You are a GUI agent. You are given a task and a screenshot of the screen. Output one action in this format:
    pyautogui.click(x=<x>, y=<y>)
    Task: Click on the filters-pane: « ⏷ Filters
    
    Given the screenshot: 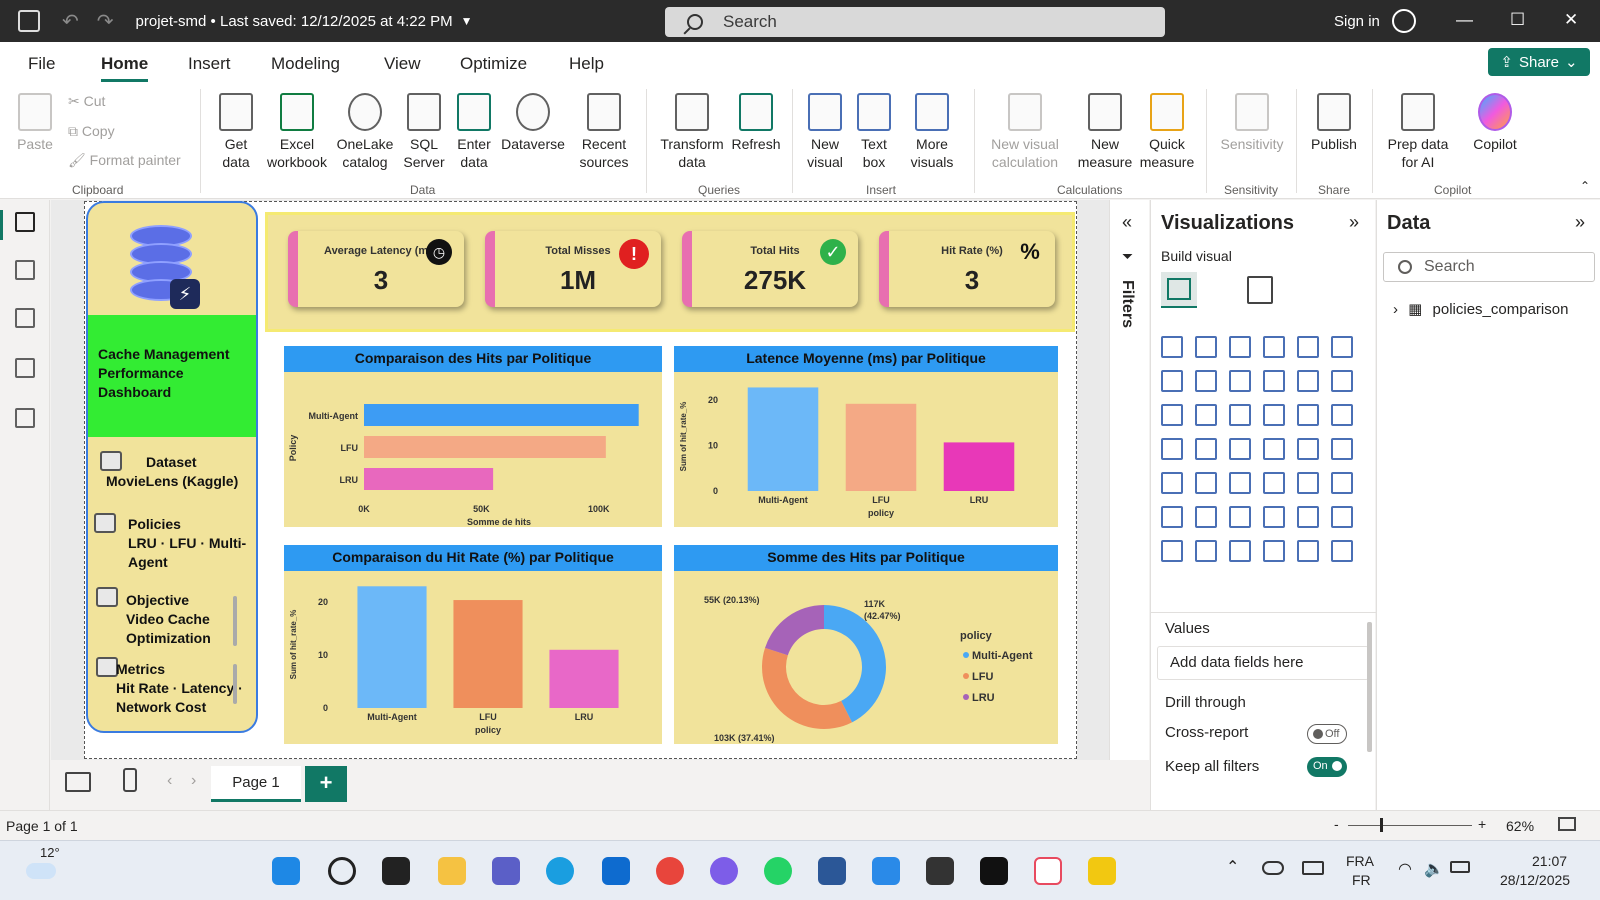 What is the action you would take?
    pyautogui.click(x=1129, y=480)
    